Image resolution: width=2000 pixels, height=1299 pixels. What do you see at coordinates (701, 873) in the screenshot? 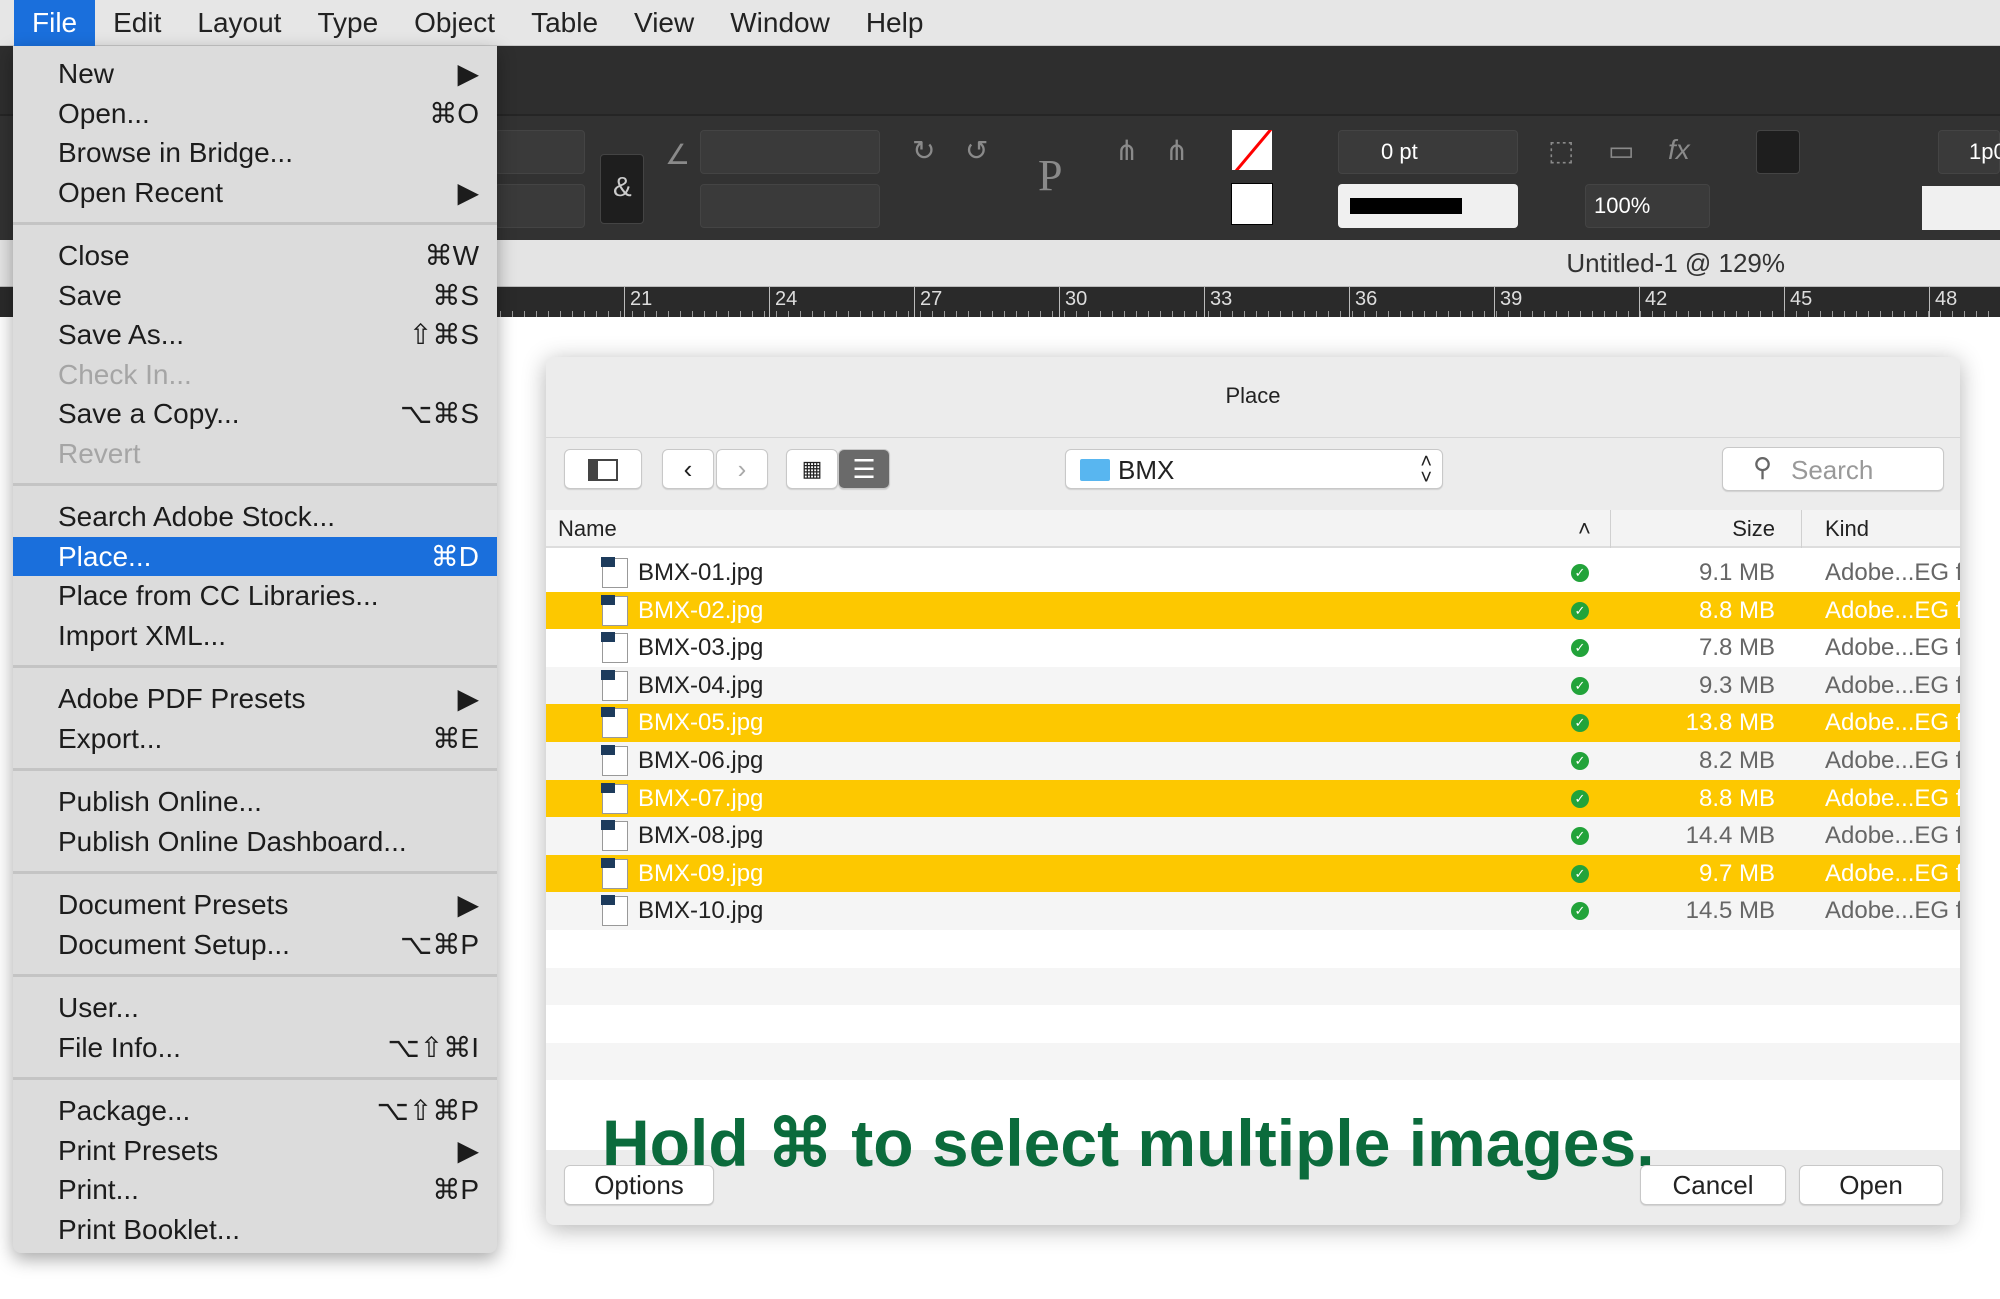
I see `file-name: BMX-09.jpg` at bounding box center [701, 873].